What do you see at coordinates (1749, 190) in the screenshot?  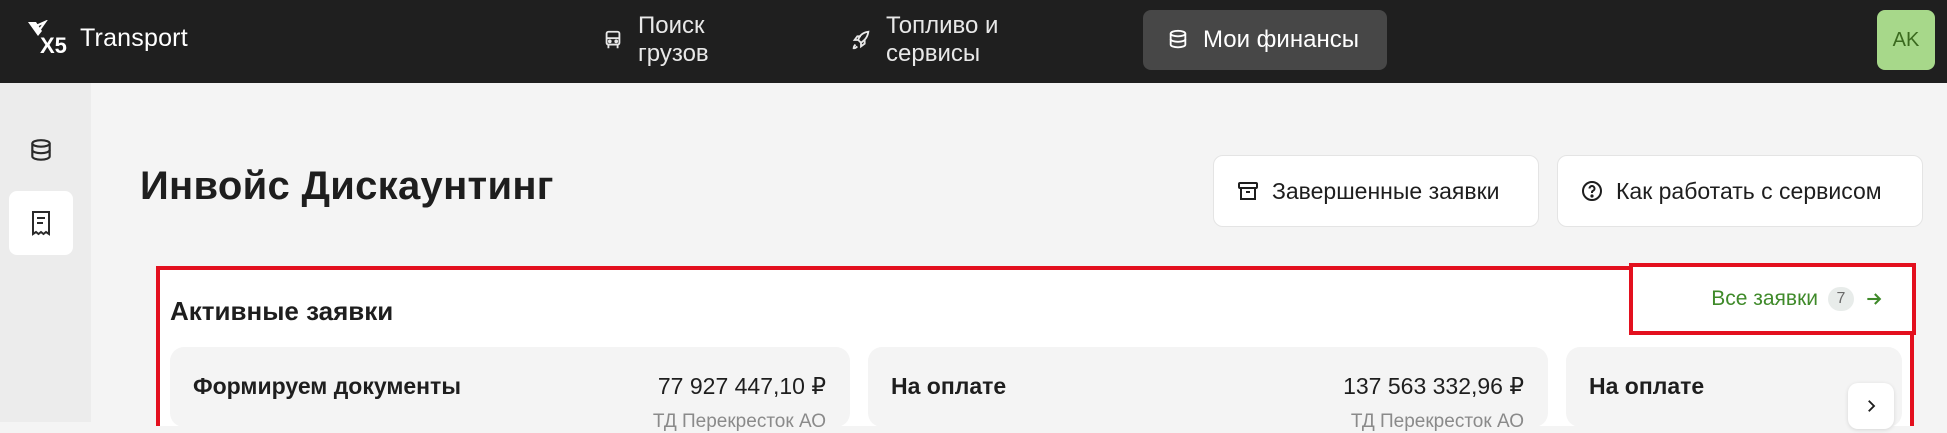 I see `help-label: Как работать с сервисом` at bounding box center [1749, 190].